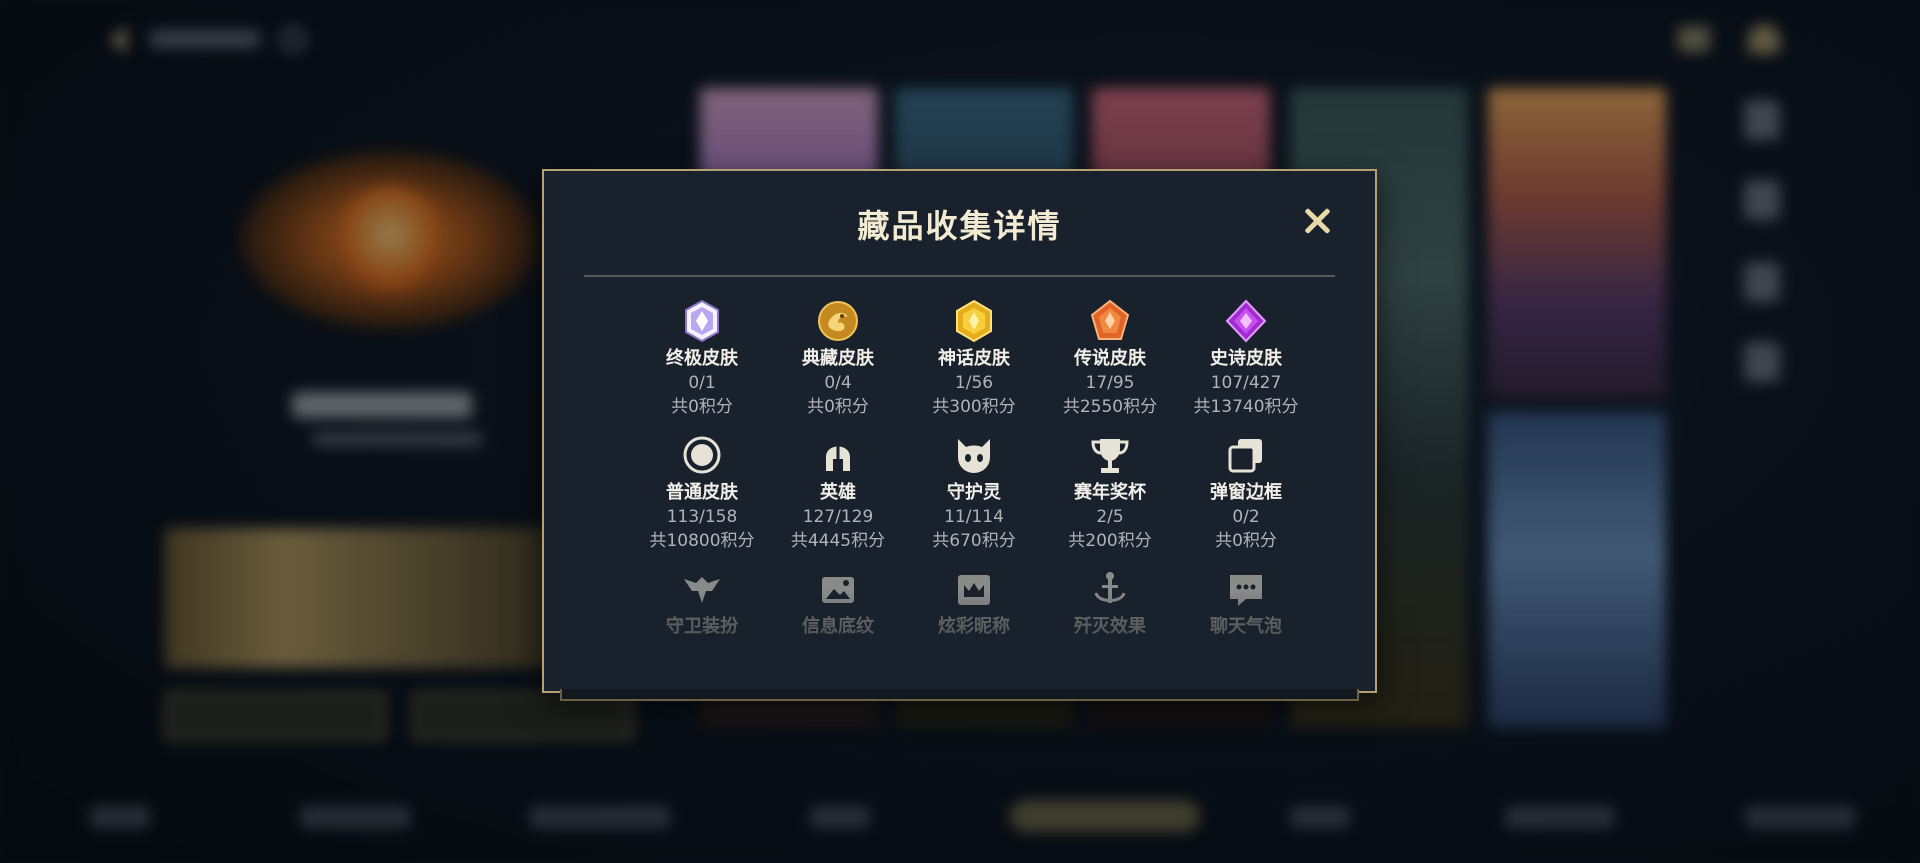 The image size is (1920, 863). What do you see at coordinates (1110, 319) in the screenshot?
I see `legend-skin-gem-icon` at bounding box center [1110, 319].